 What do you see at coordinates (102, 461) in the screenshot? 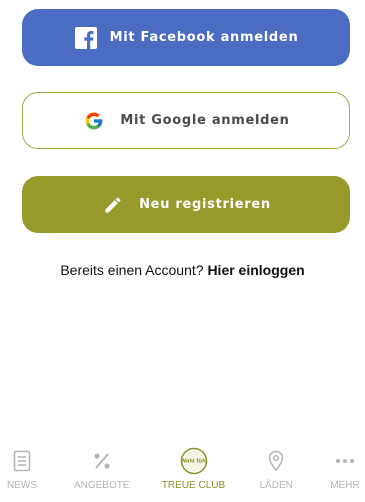
I see `percent-icon` at bounding box center [102, 461].